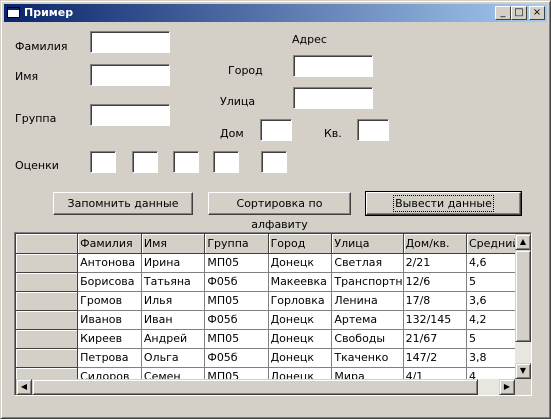 The height and width of the screenshot is (419, 551). I want to click on cell-street: Ткаченко, so click(367, 358).